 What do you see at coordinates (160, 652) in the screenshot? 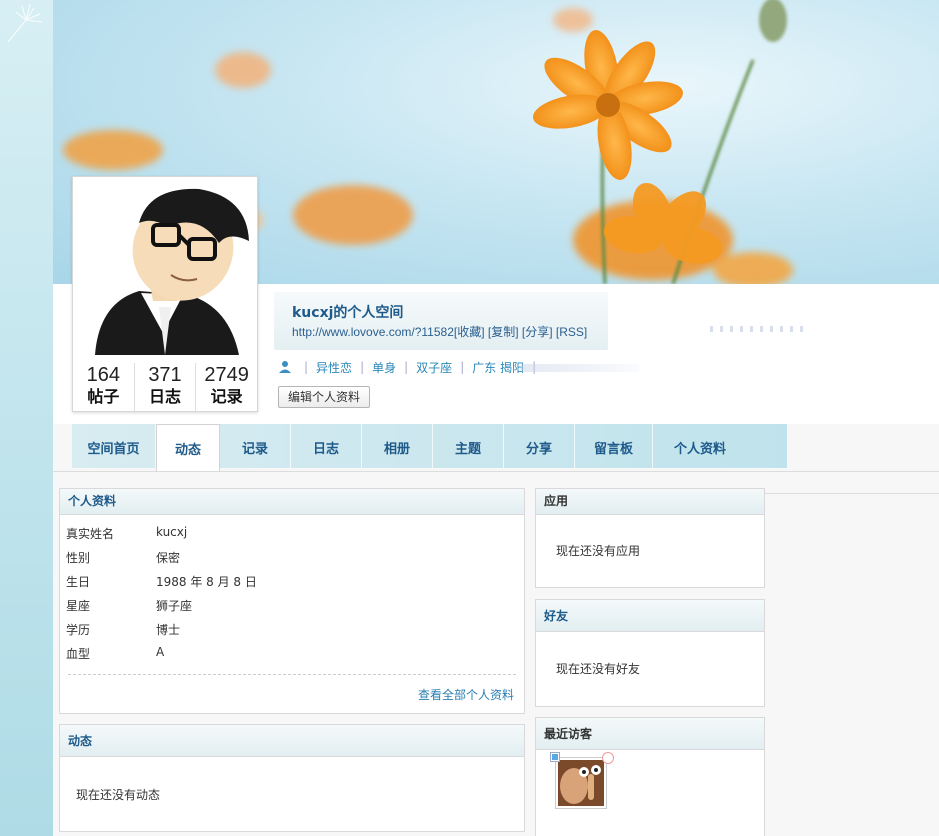
I see `profile-value: A` at bounding box center [160, 652].